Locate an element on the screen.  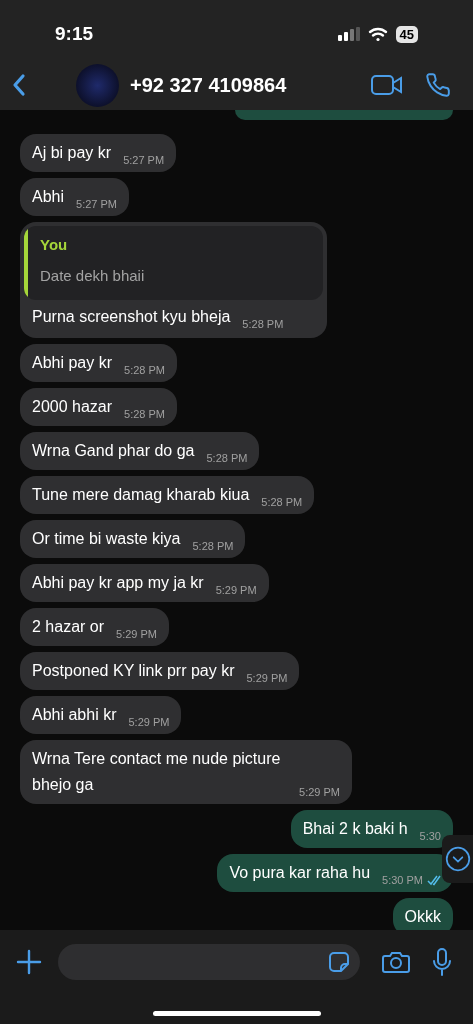
message-text: Okkk is located at coordinates (422, 917).